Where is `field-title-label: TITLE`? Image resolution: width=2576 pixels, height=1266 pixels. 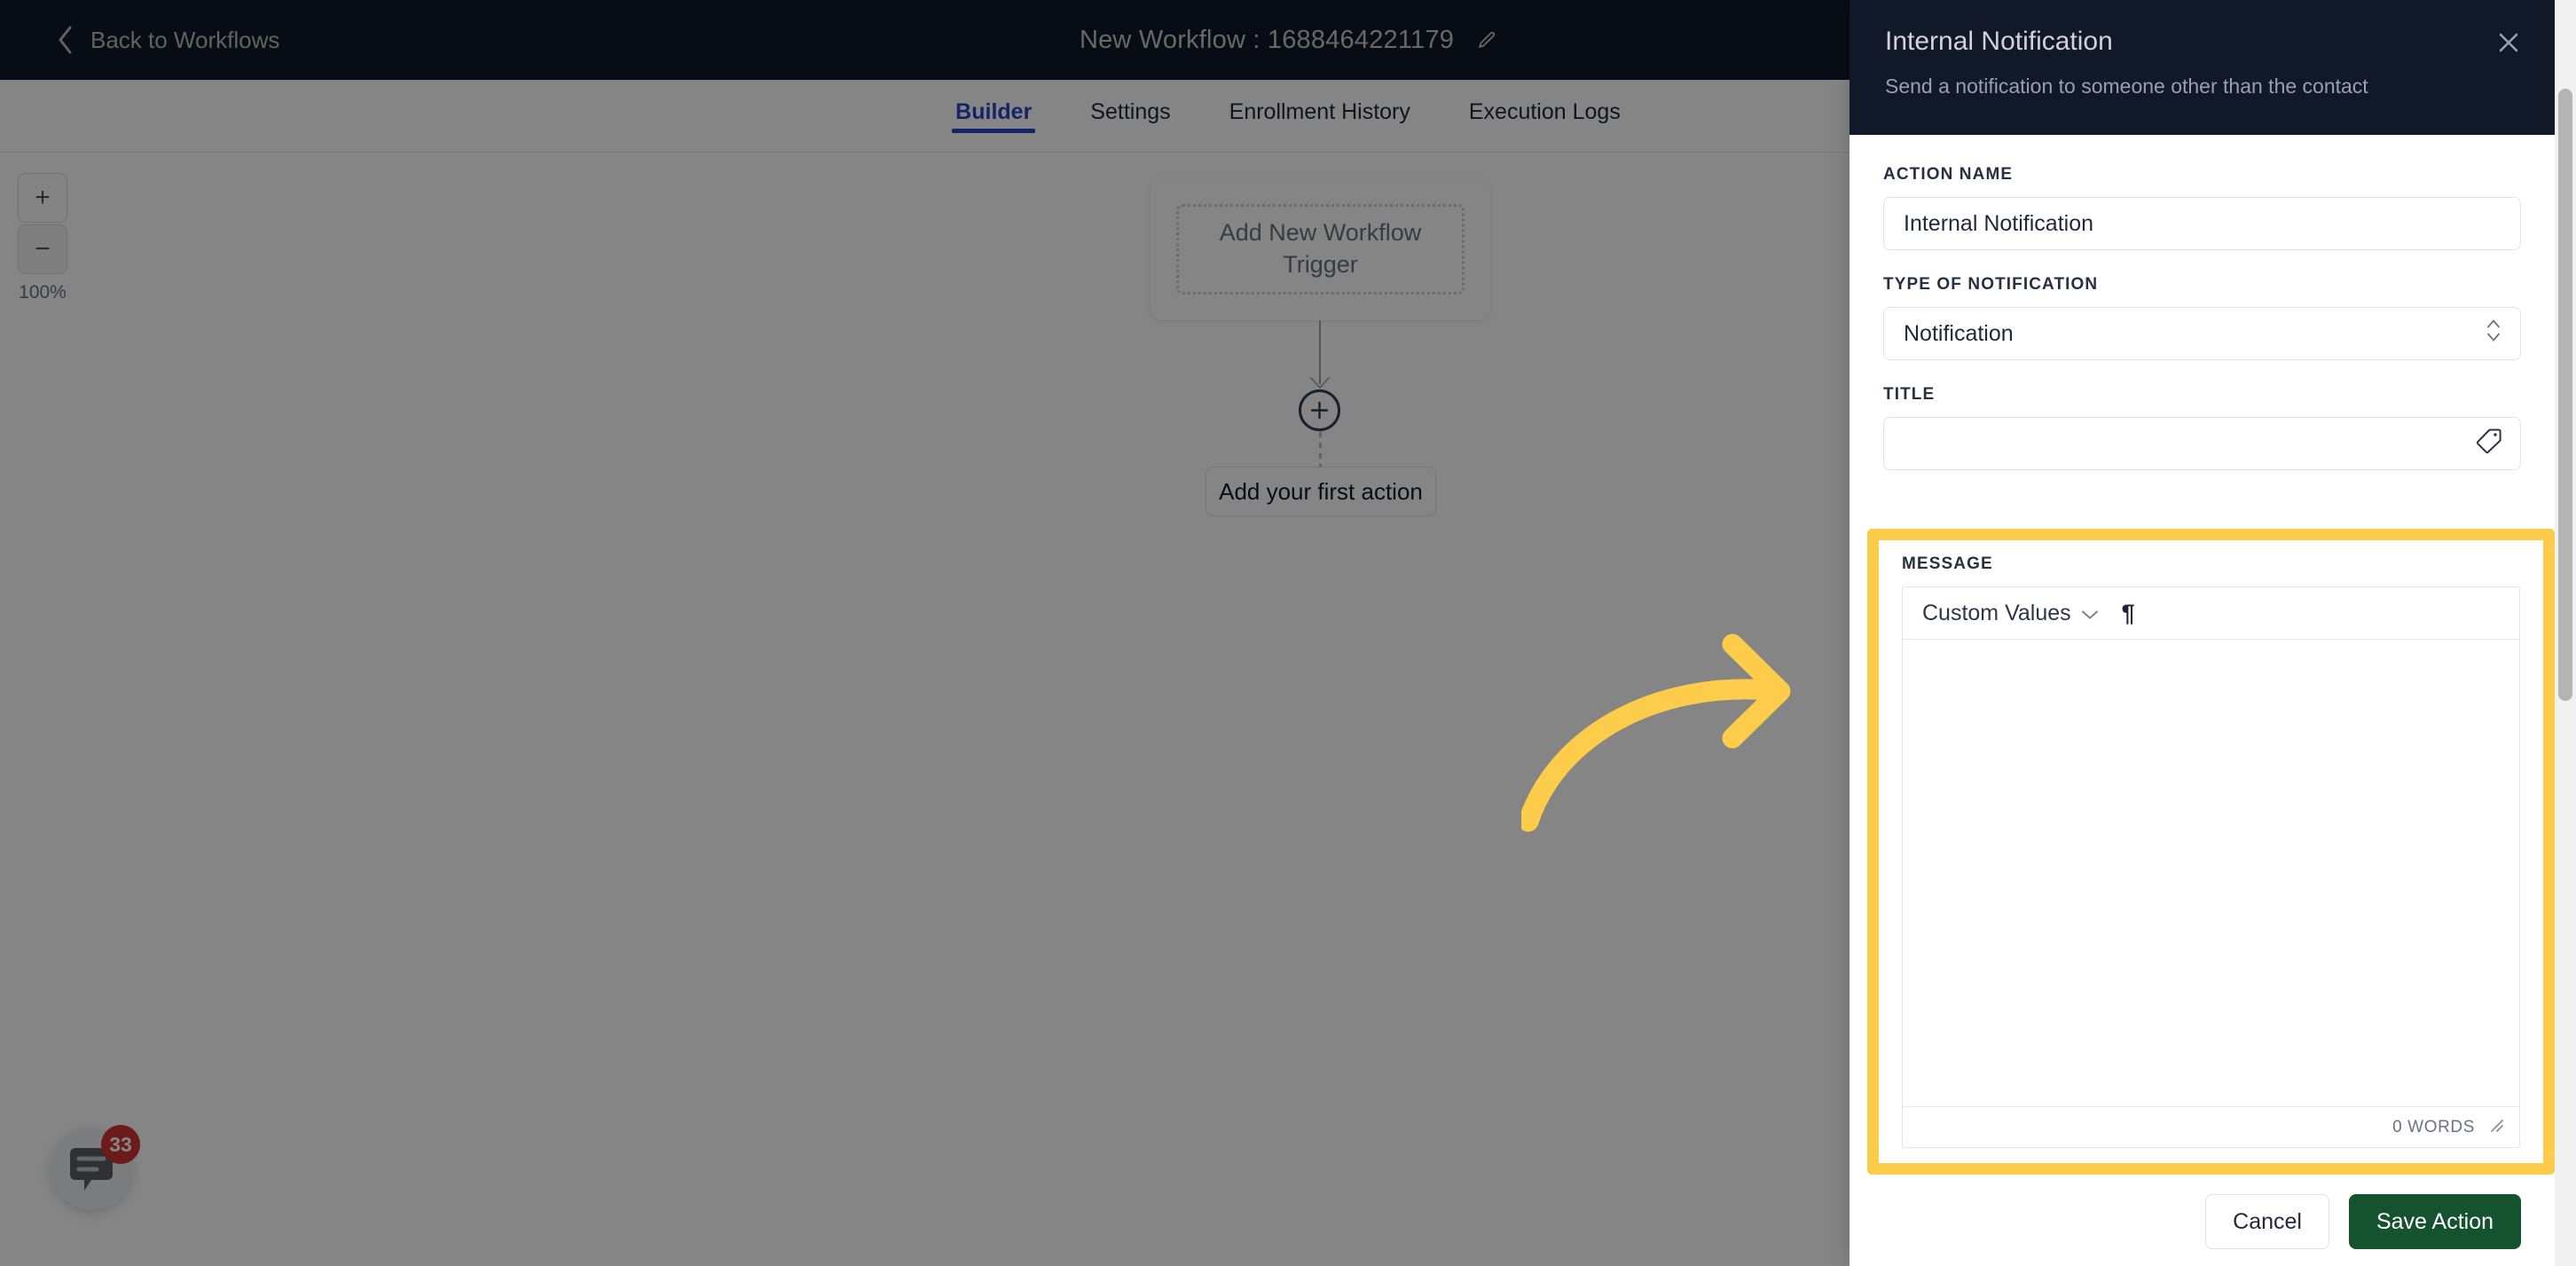
field-title-label: TITLE is located at coordinates (1909, 394).